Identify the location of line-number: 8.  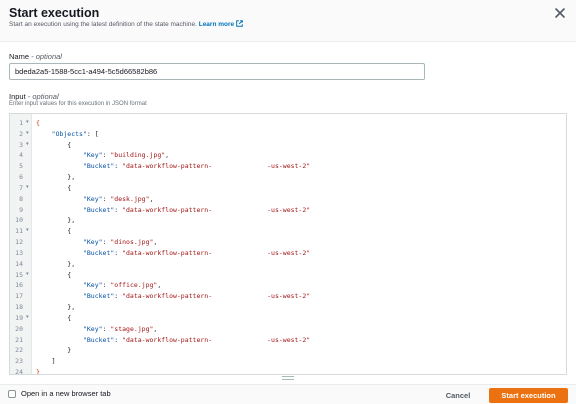
(21, 198).